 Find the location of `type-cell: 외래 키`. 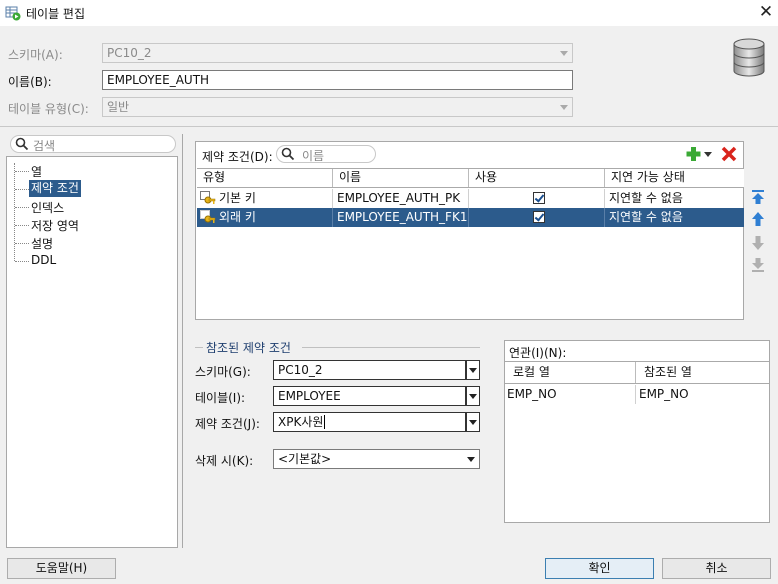

type-cell: 외래 키 is located at coordinates (265, 217).